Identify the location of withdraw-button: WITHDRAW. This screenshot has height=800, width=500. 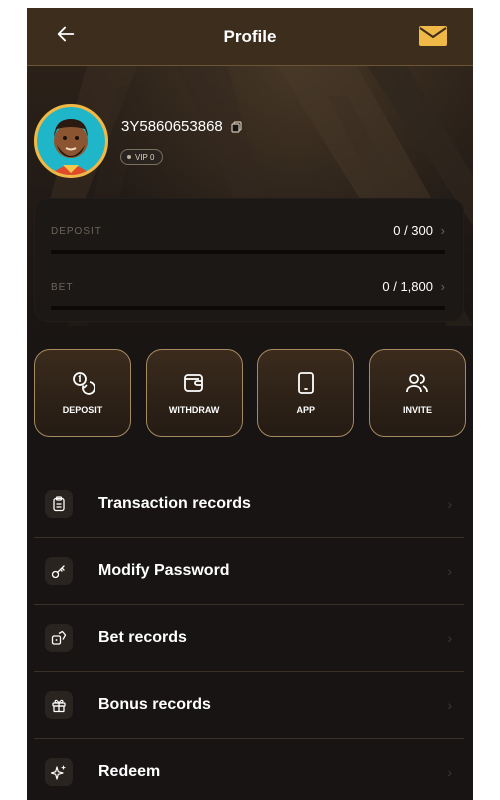
(194, 393).